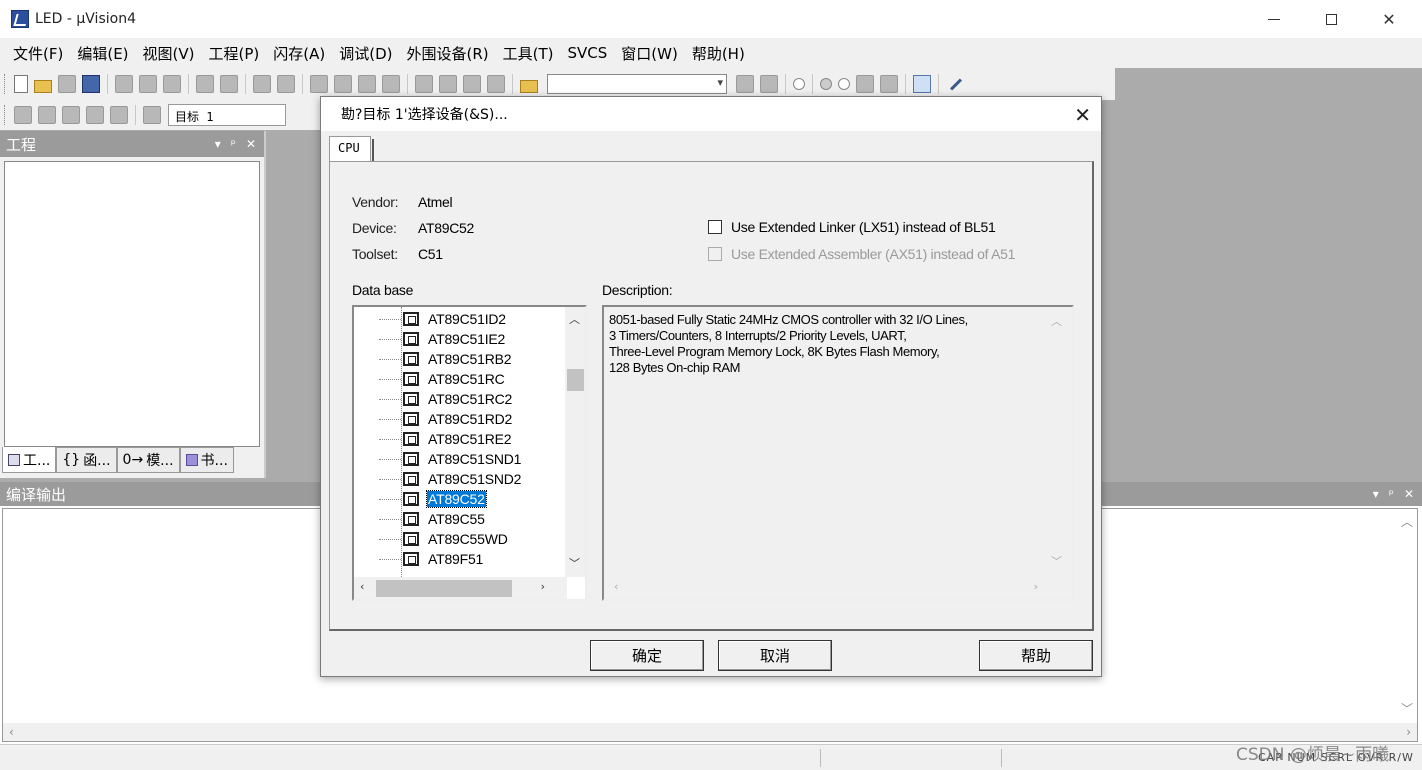  What do you see at coordinates (365, 53) in the screenshot?
I see `menu-debug: 调试(D)` at bounding box center [365, 53].